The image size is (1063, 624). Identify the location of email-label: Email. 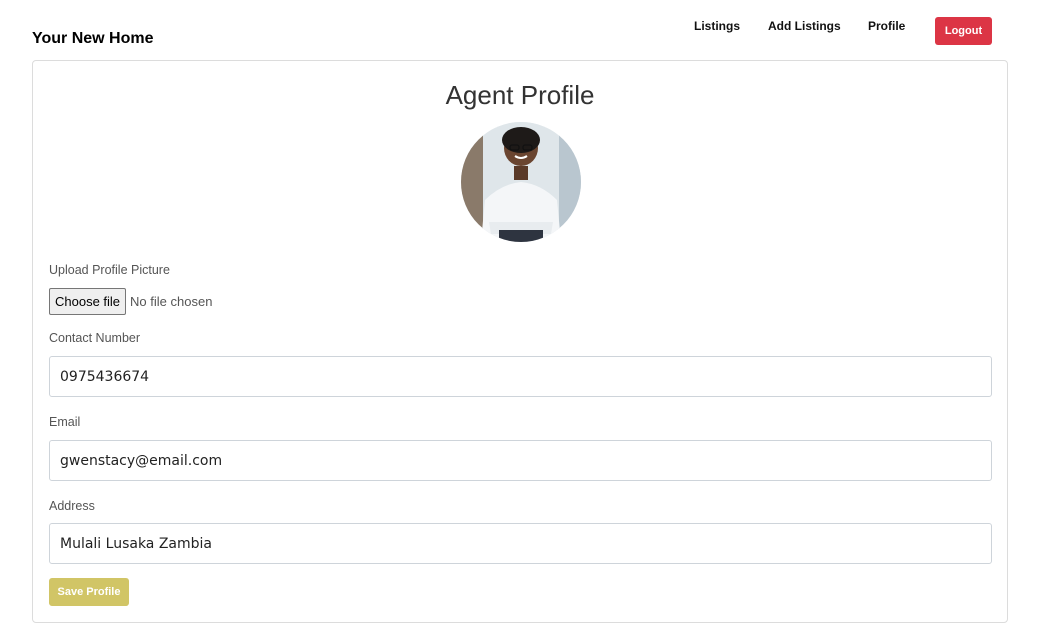
(65, 422).